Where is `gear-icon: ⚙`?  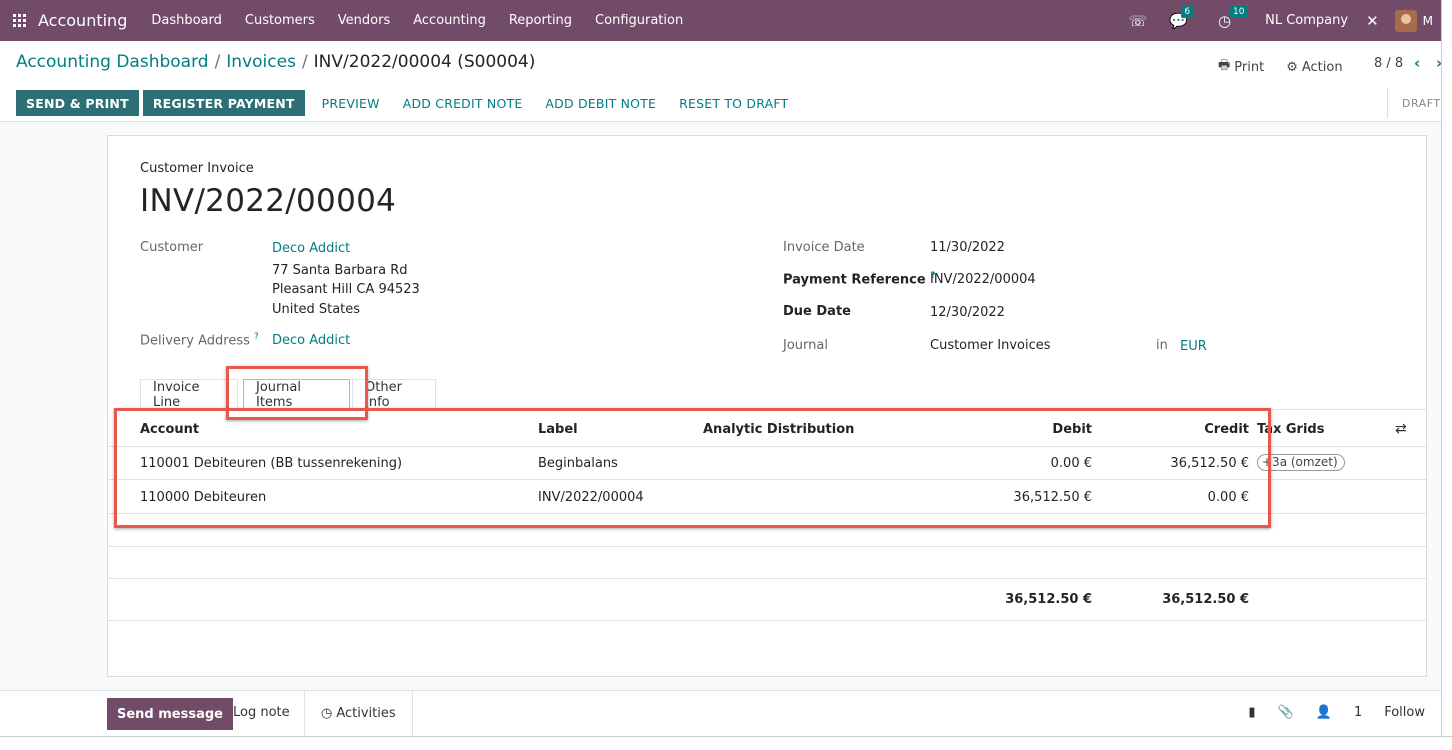
gear-icon: ⚙ is located at coordinates (1292, 67).